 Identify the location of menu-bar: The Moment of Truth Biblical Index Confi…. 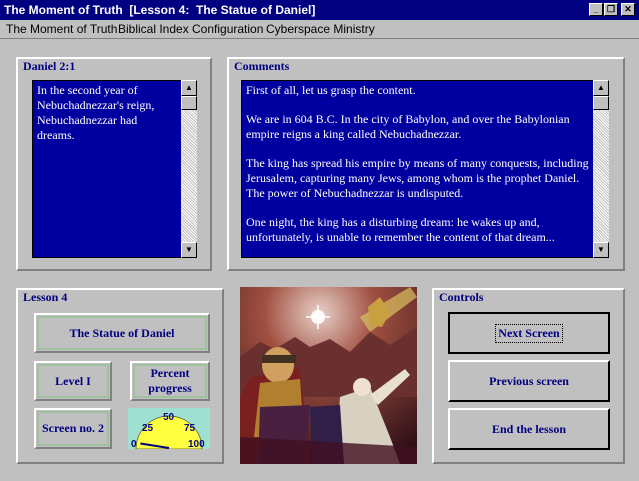
(319, 29).